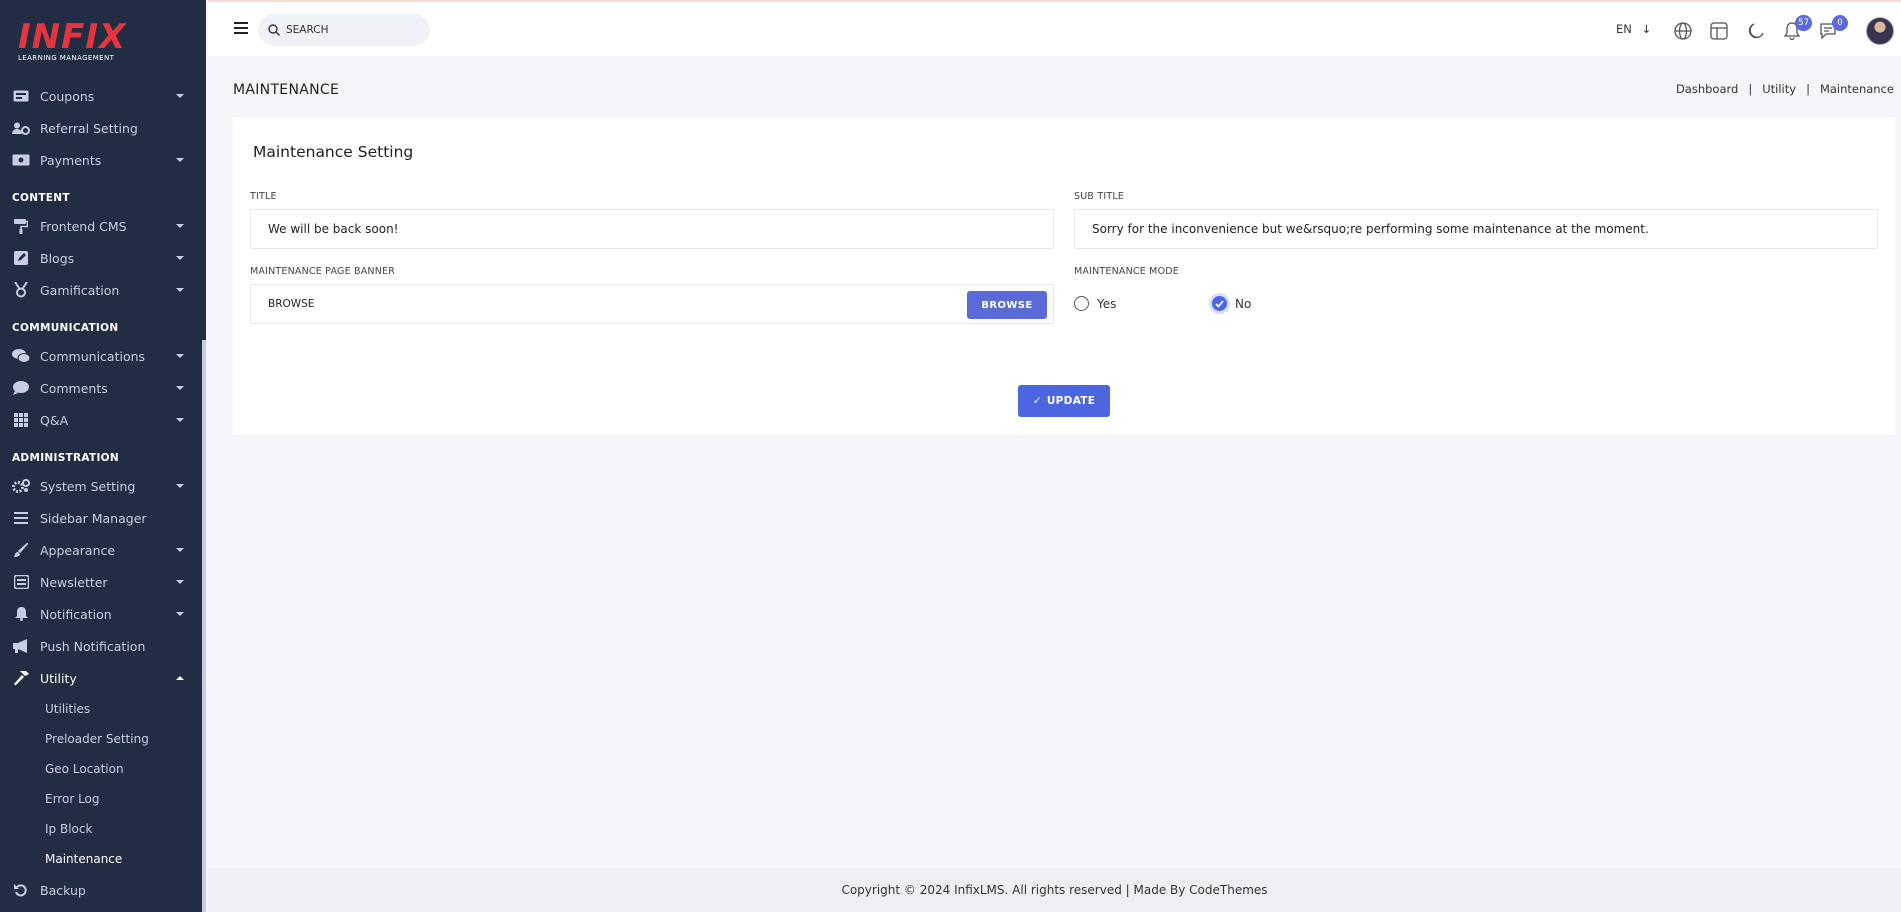  Describe the element at coordinates (333, 152) in the screenshot. I see `card-title: Maintenance Setting` at that location.